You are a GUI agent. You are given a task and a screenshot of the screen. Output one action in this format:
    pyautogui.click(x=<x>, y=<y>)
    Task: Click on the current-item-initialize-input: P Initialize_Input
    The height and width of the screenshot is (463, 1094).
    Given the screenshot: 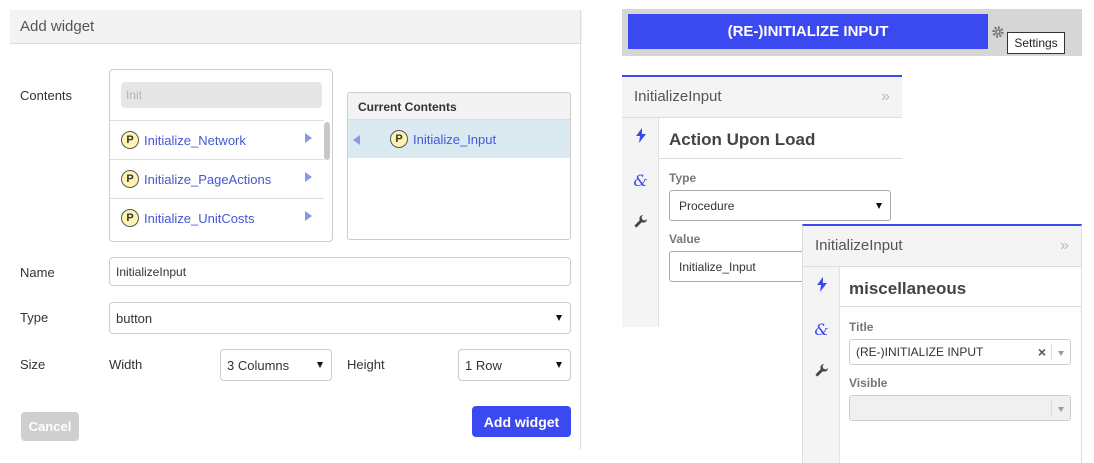 What is the action you would take?
    pyautogui.click(x=459, y=139)
    